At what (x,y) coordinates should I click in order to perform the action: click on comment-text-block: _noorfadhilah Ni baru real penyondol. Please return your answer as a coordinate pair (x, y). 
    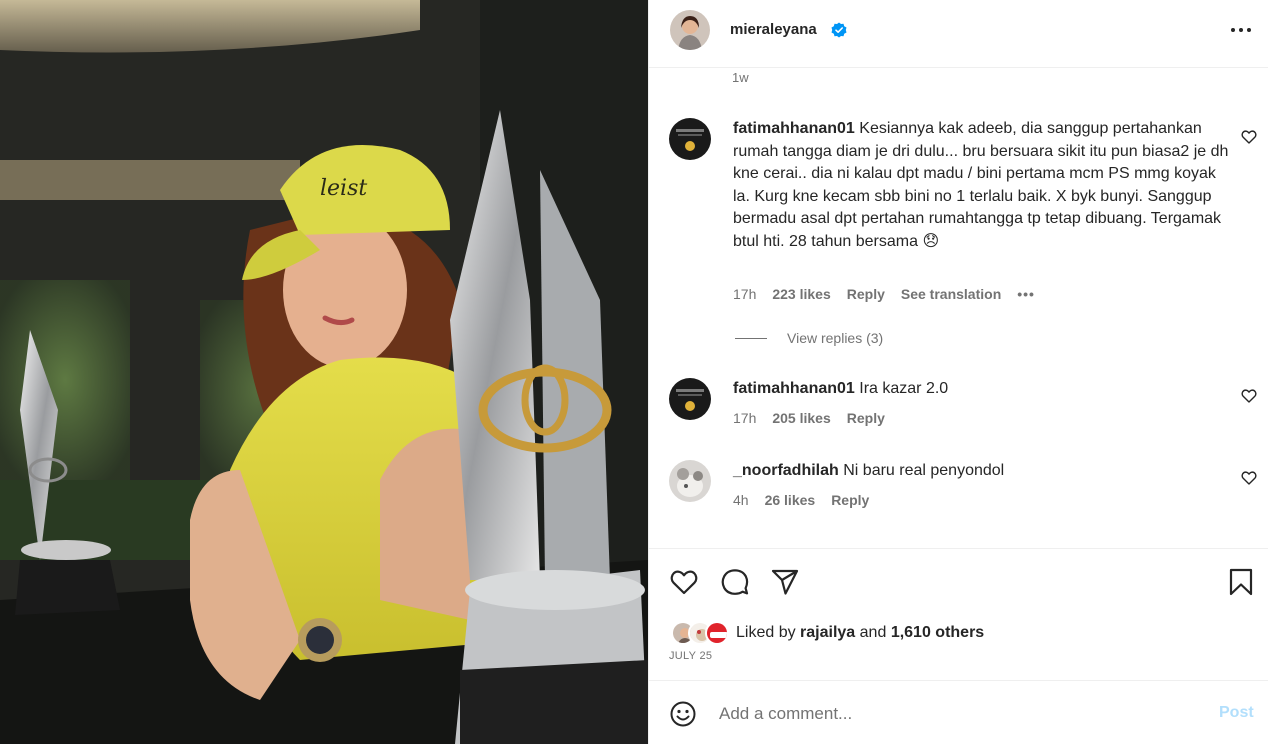
    Looking at the image, I should click on (983, 471).